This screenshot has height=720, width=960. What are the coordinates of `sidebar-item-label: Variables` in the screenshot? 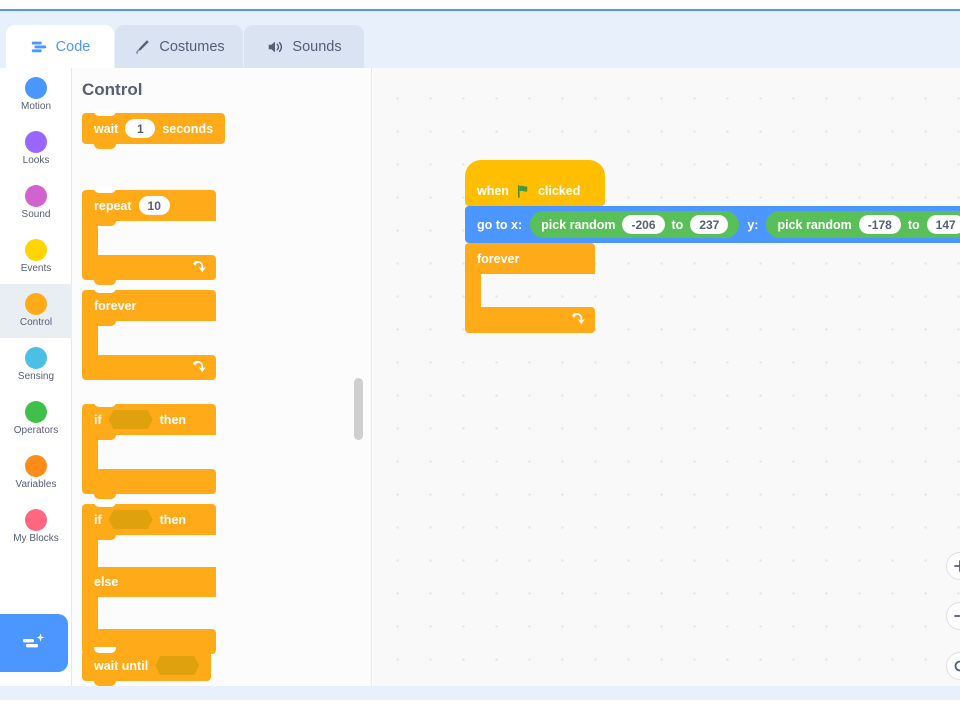 It's located at (36, 484).